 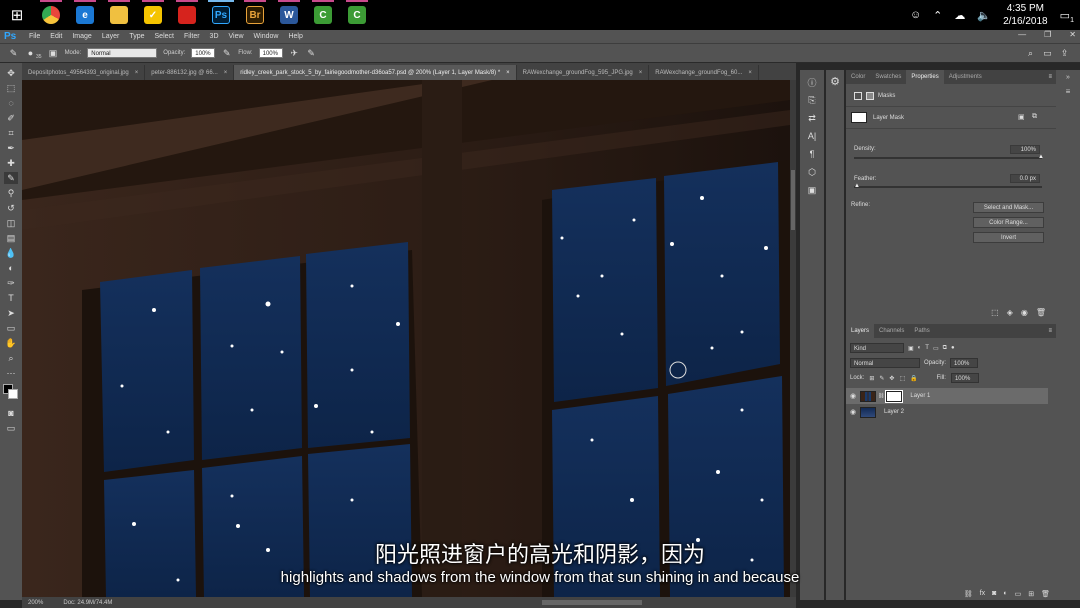 I want to click on menu-layer: Layer, so click(x=111, y=36).